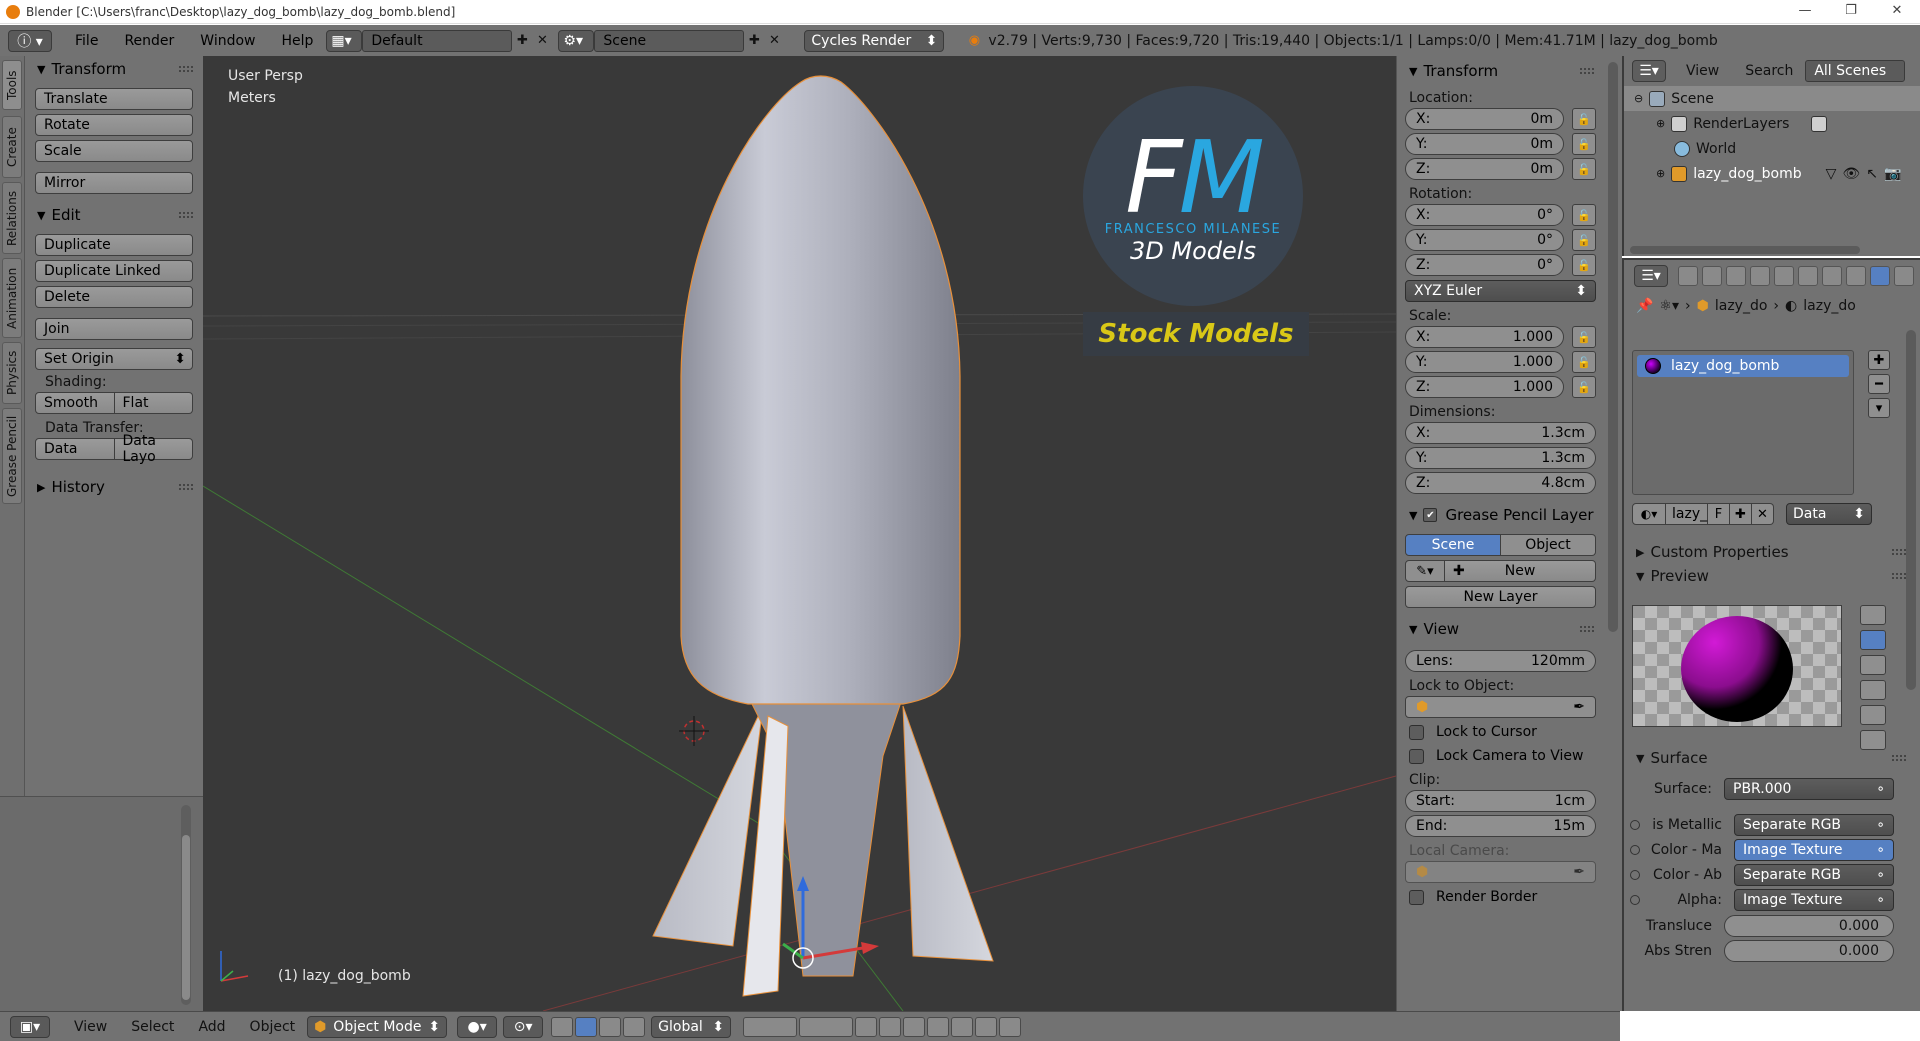 This screenshot has height=1041, width=1920. What do you see at coordinates (962, 1026) in the screenshot?
I see `snap-target-icon` at bounding box center [962, 1026].